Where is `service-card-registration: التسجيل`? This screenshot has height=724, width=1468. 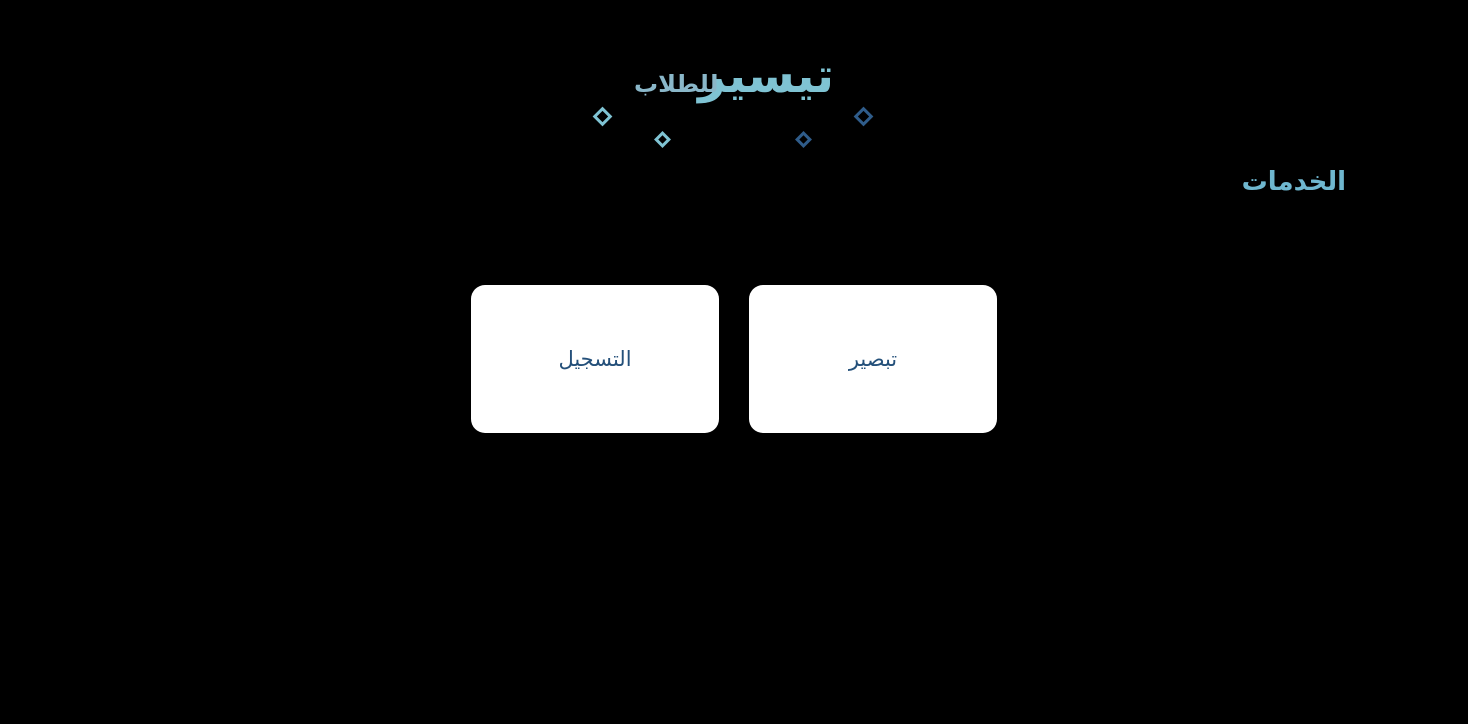
service-card-registration: التسجيل is located at coordinates (595, 359).